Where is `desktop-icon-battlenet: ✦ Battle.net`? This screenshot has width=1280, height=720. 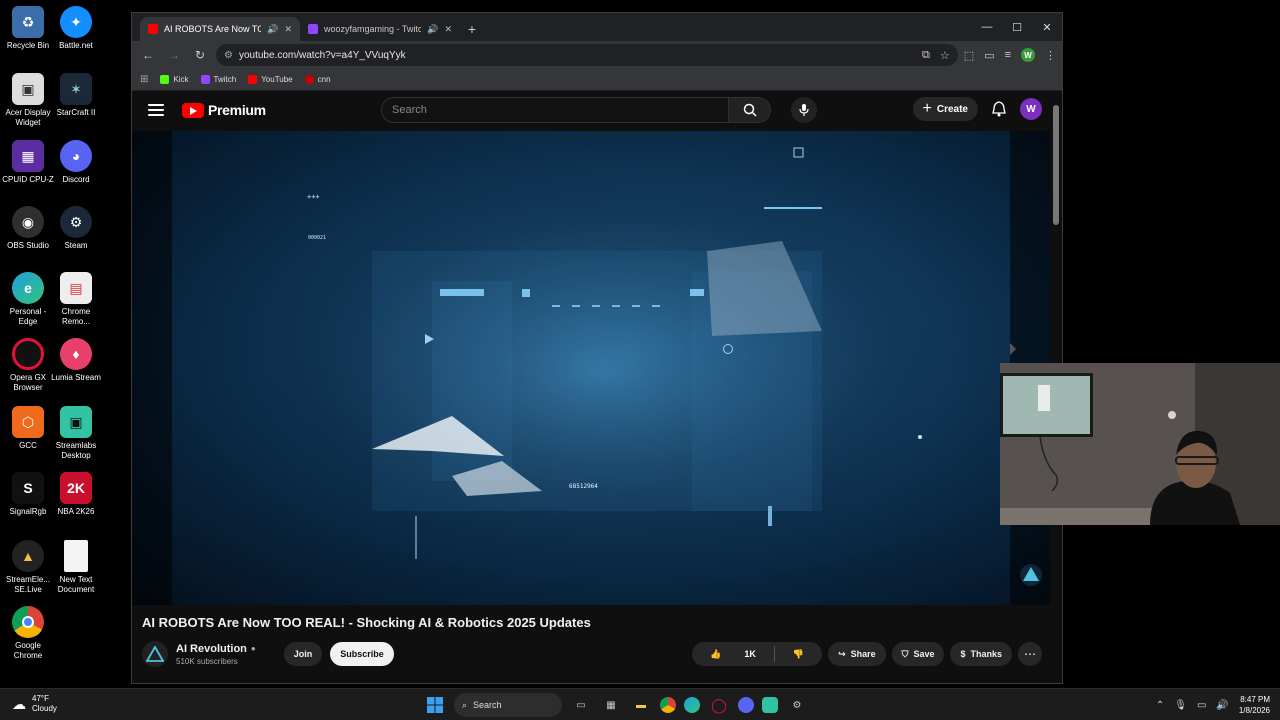 desktop-icon-battlenet: ✦ Battle.net is located at coordinates (76, 28).